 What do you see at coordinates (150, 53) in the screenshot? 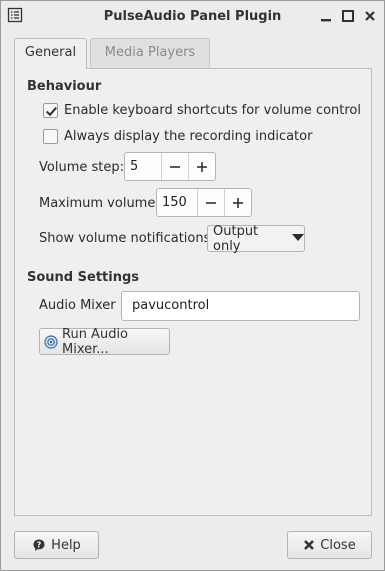
I see `tab-media-players: Media Players` at bounding box center [150, 53].